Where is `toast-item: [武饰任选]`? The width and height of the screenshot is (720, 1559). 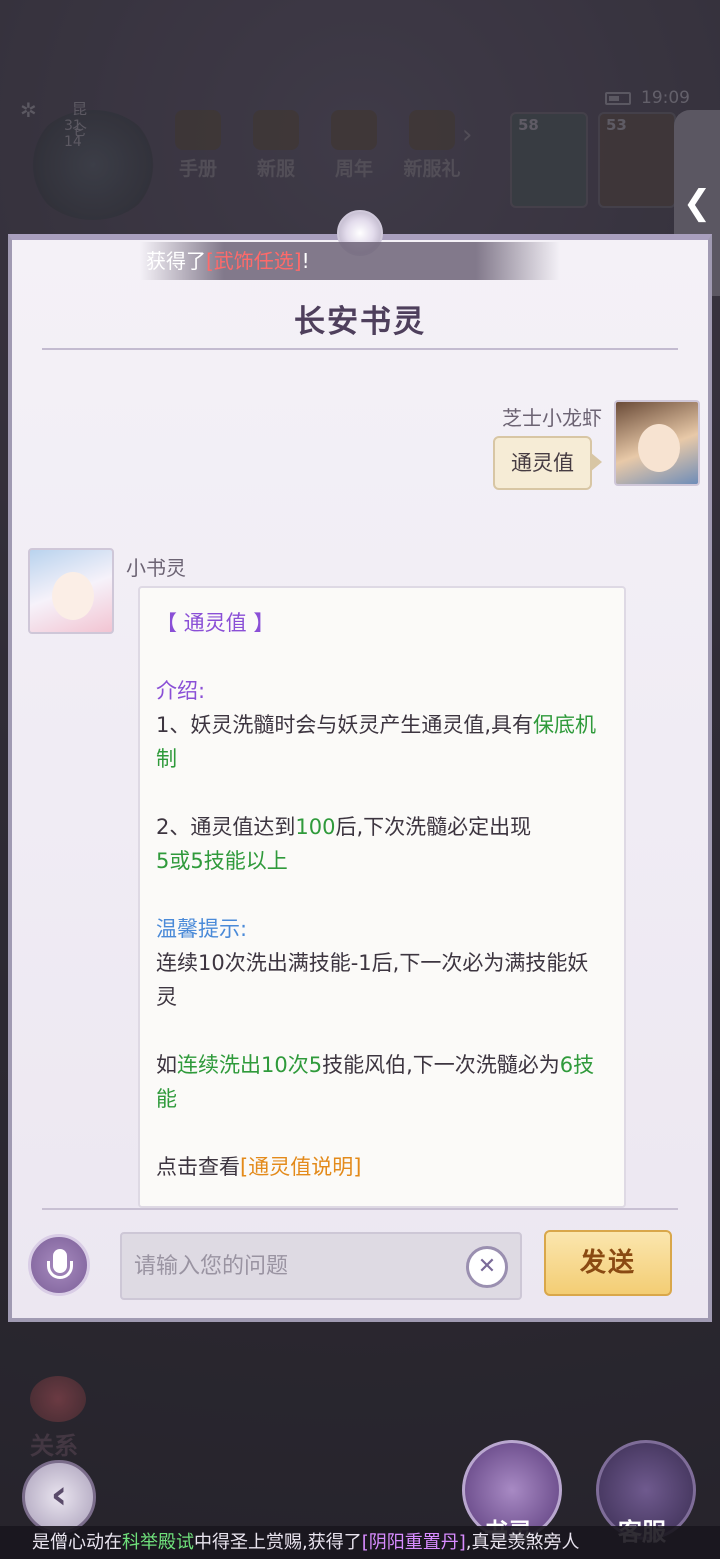 toast-item: [武饰任选] is located at coordinates (254, 261).